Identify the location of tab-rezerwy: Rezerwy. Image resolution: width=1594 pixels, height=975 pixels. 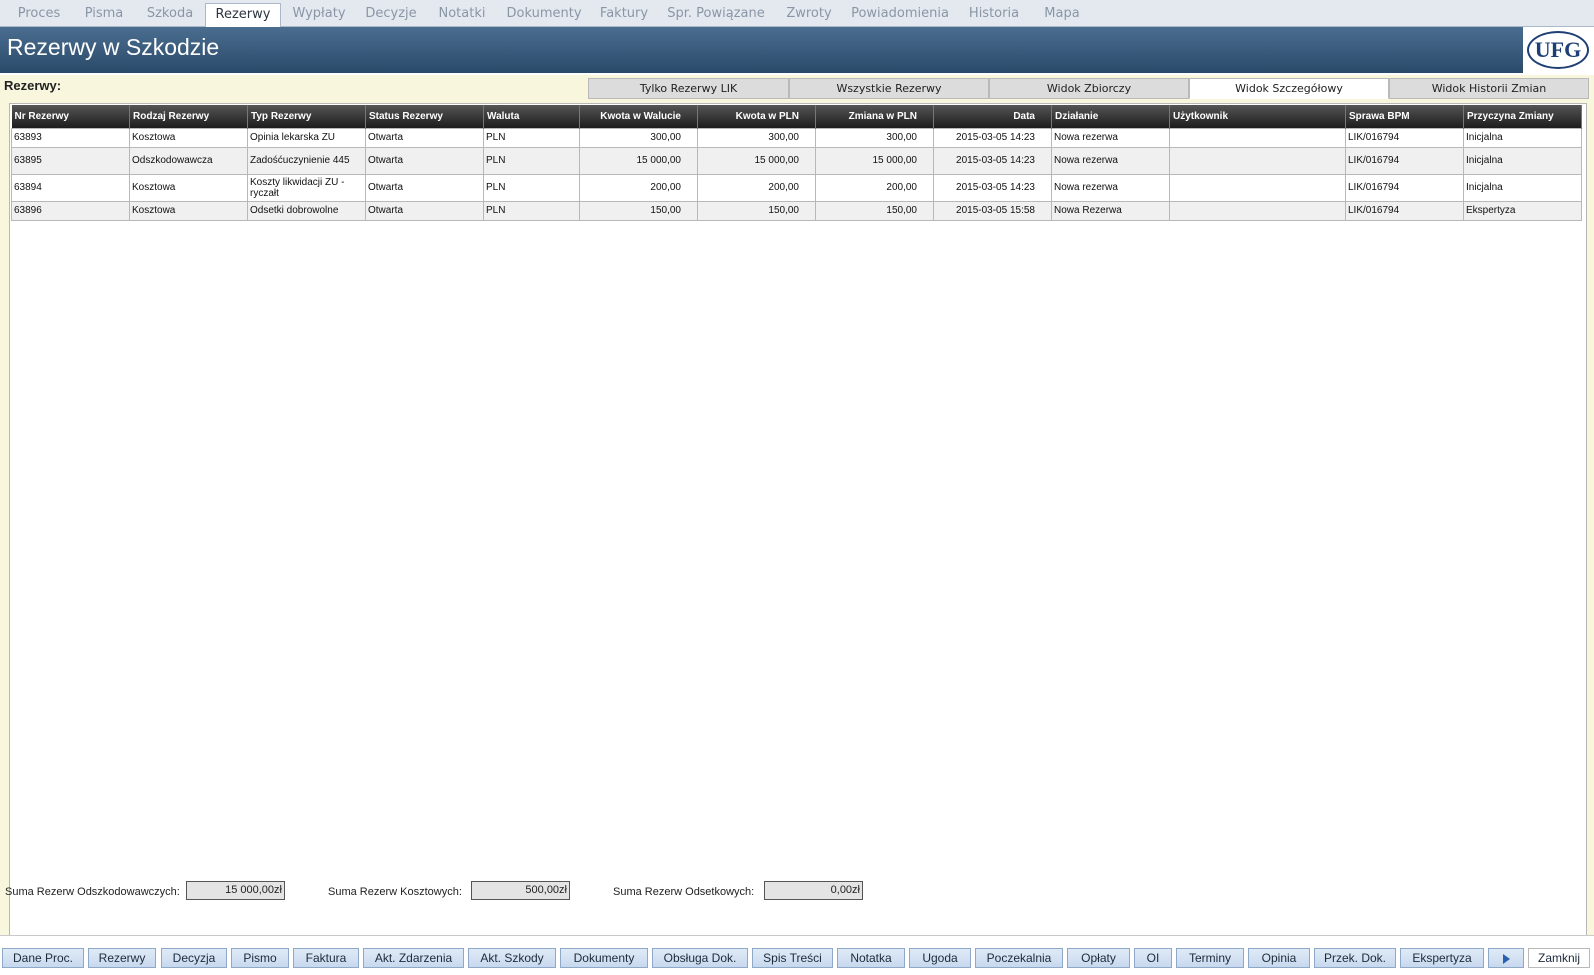
(243, 15).